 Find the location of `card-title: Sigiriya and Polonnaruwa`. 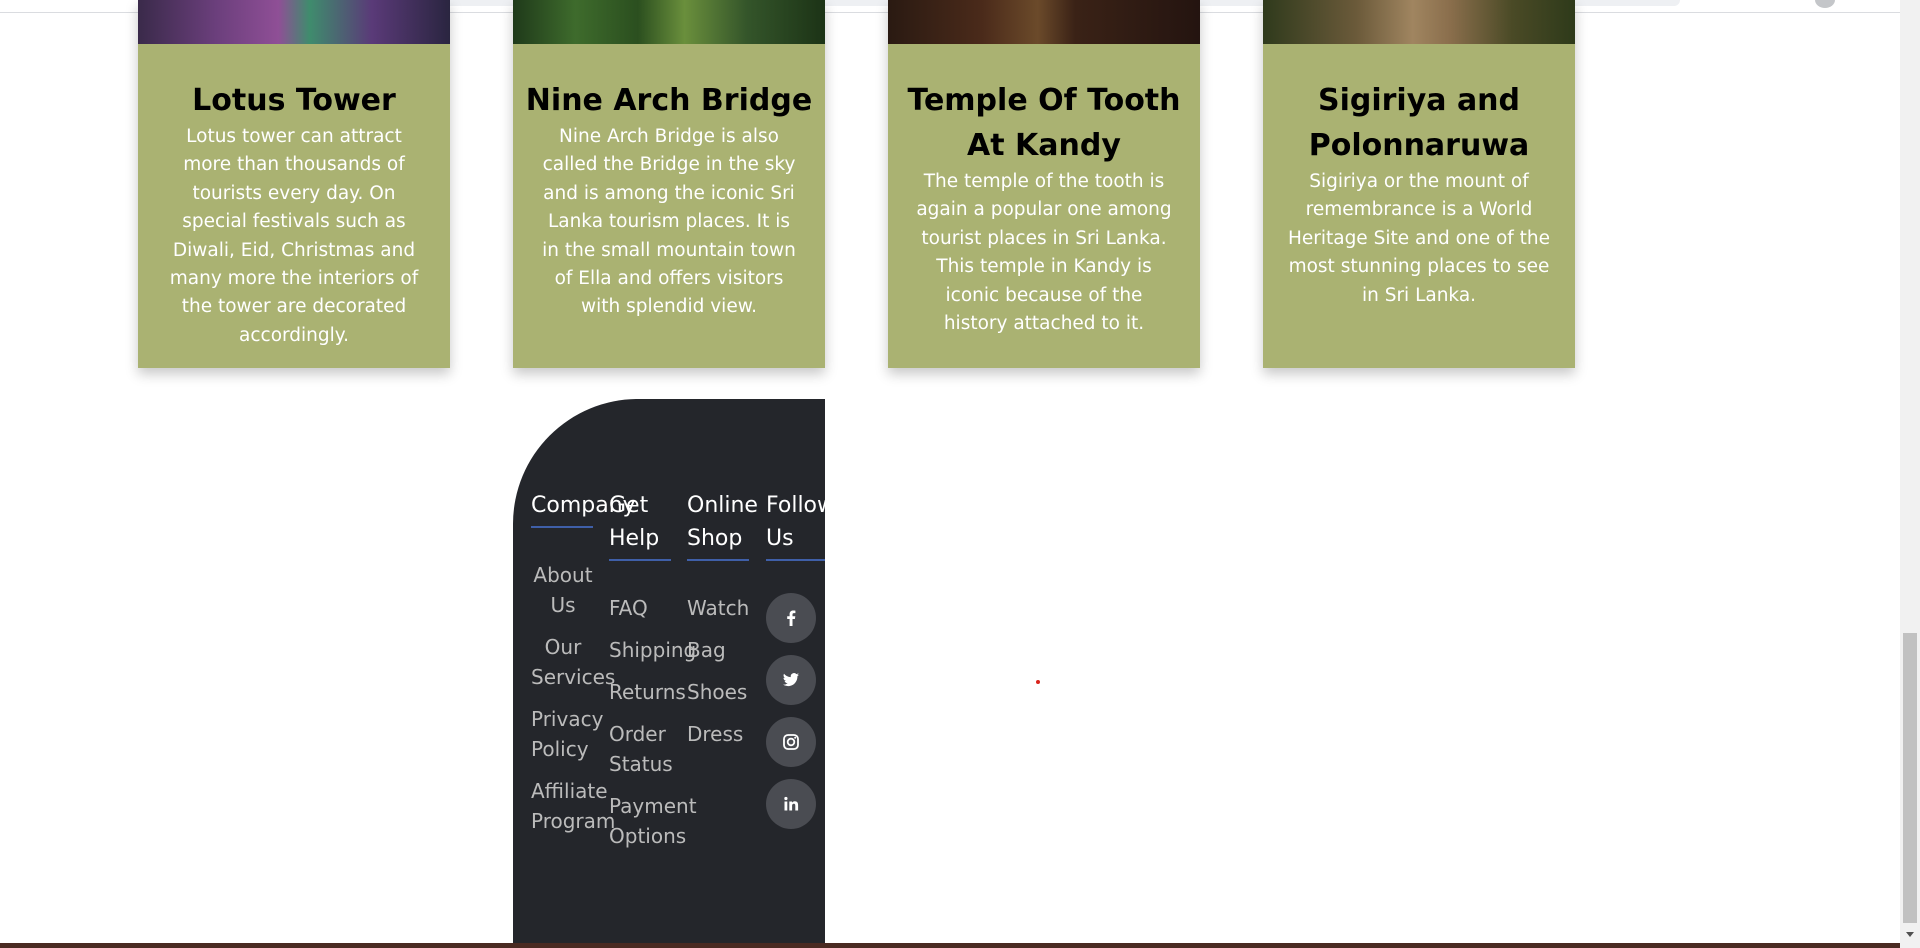

card-title: Sigiriya and Polonnaruwa is located at coordinates (1419, 123).